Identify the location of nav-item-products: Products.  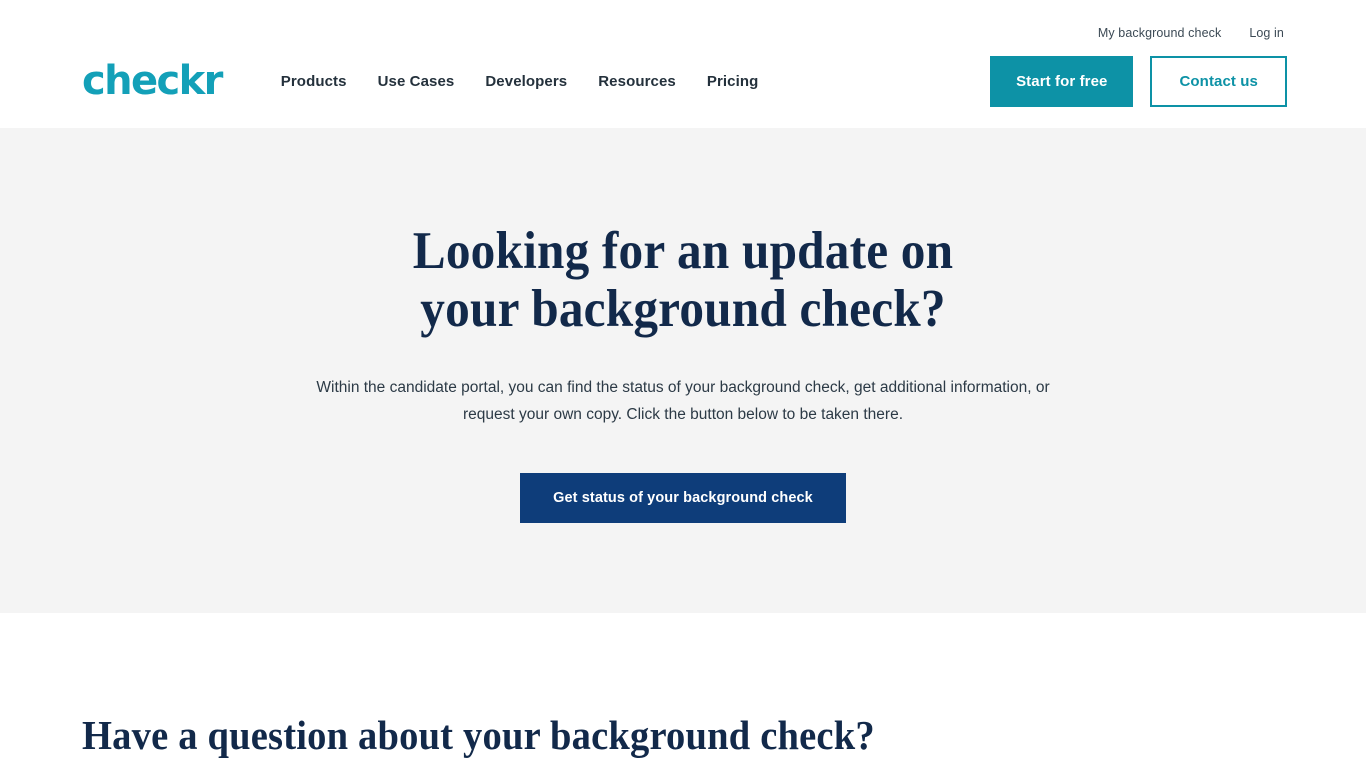
(314, 81).